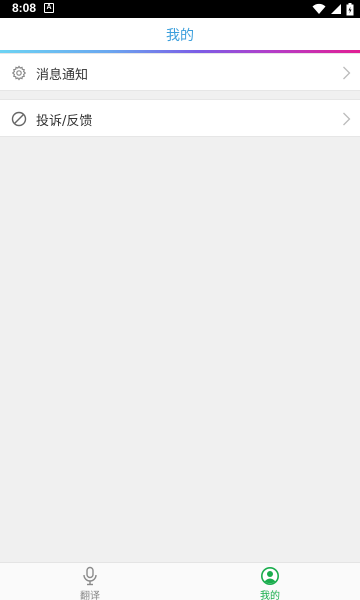 This screenshot has height=600, width=360. I want to click on bottom-navigation: 翻译 我的, so click(180, 581).